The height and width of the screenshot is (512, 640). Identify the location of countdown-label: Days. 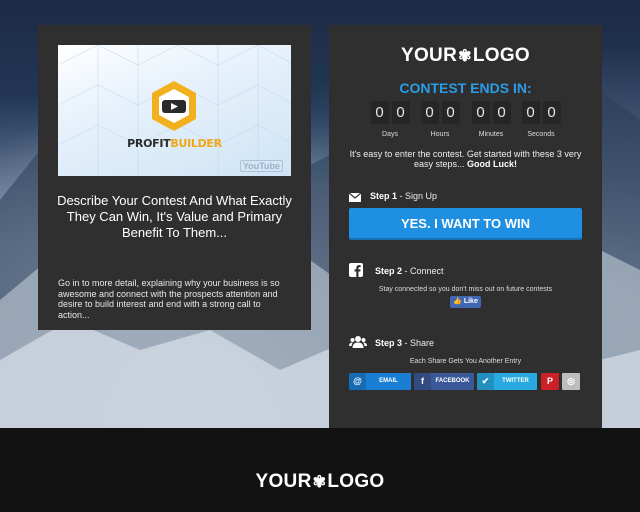
(390, 134).